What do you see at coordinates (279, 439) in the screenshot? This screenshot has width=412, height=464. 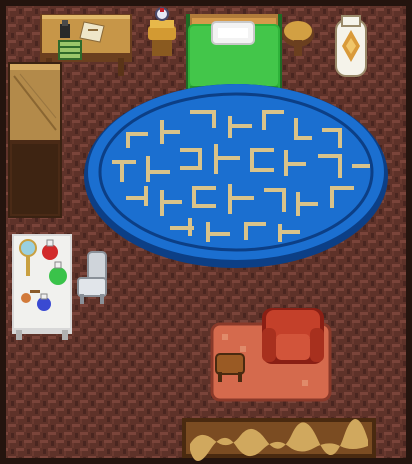 I see `entry-doormat` at bounding box center [279, 439].